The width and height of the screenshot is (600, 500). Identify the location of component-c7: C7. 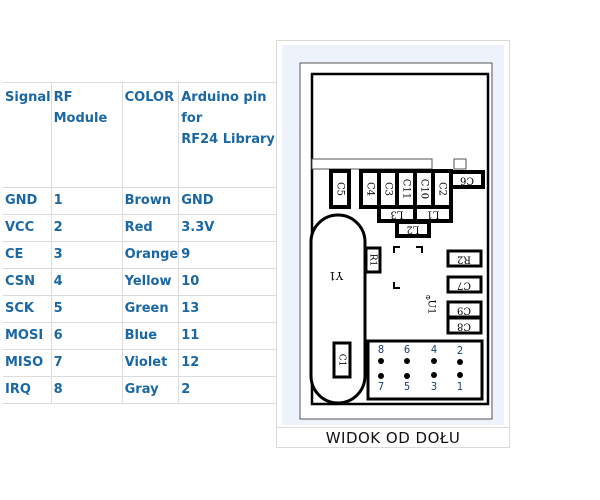
(464, 284).